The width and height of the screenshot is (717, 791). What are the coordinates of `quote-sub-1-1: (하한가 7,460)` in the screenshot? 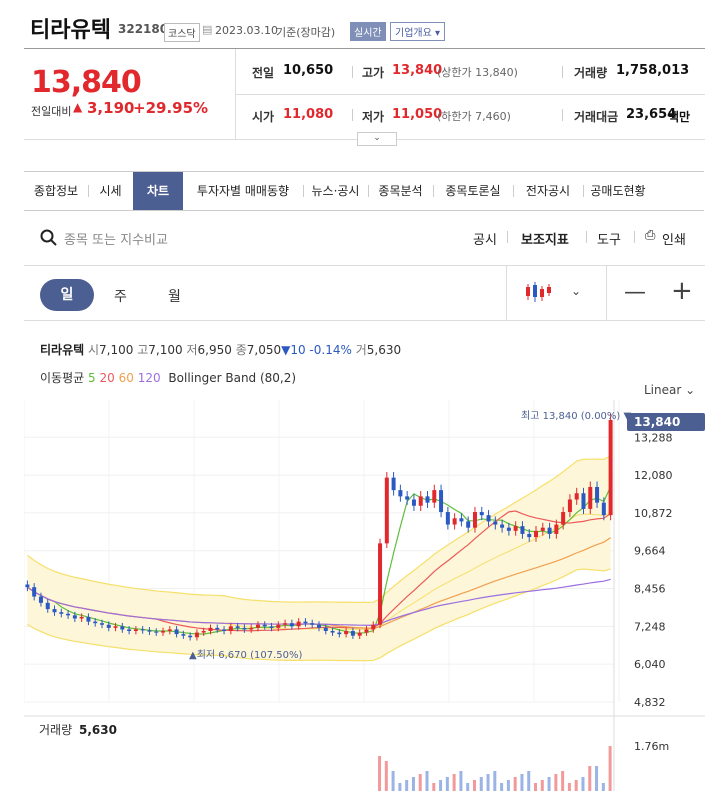 It's located at (474, 116).